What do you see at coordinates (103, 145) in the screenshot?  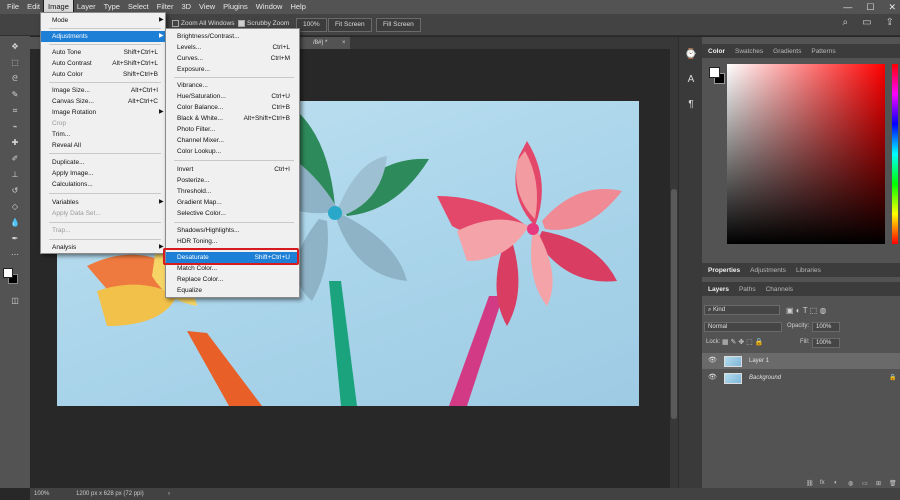 I see `menu-item-reveal-all: Reveal All` at bounding box center [103, 145].